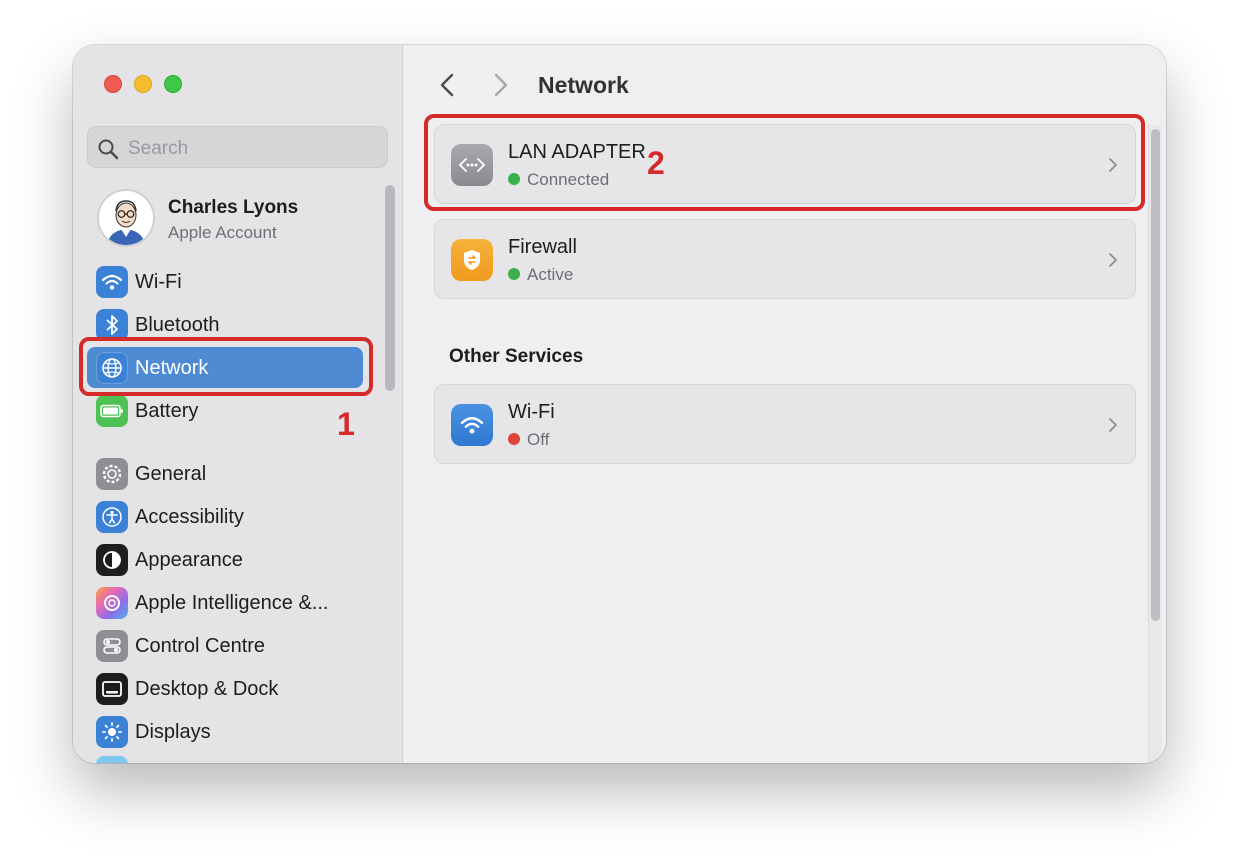  I want to click on apple-account-item: Charles Lyons Apple Account, so click(242, 218).